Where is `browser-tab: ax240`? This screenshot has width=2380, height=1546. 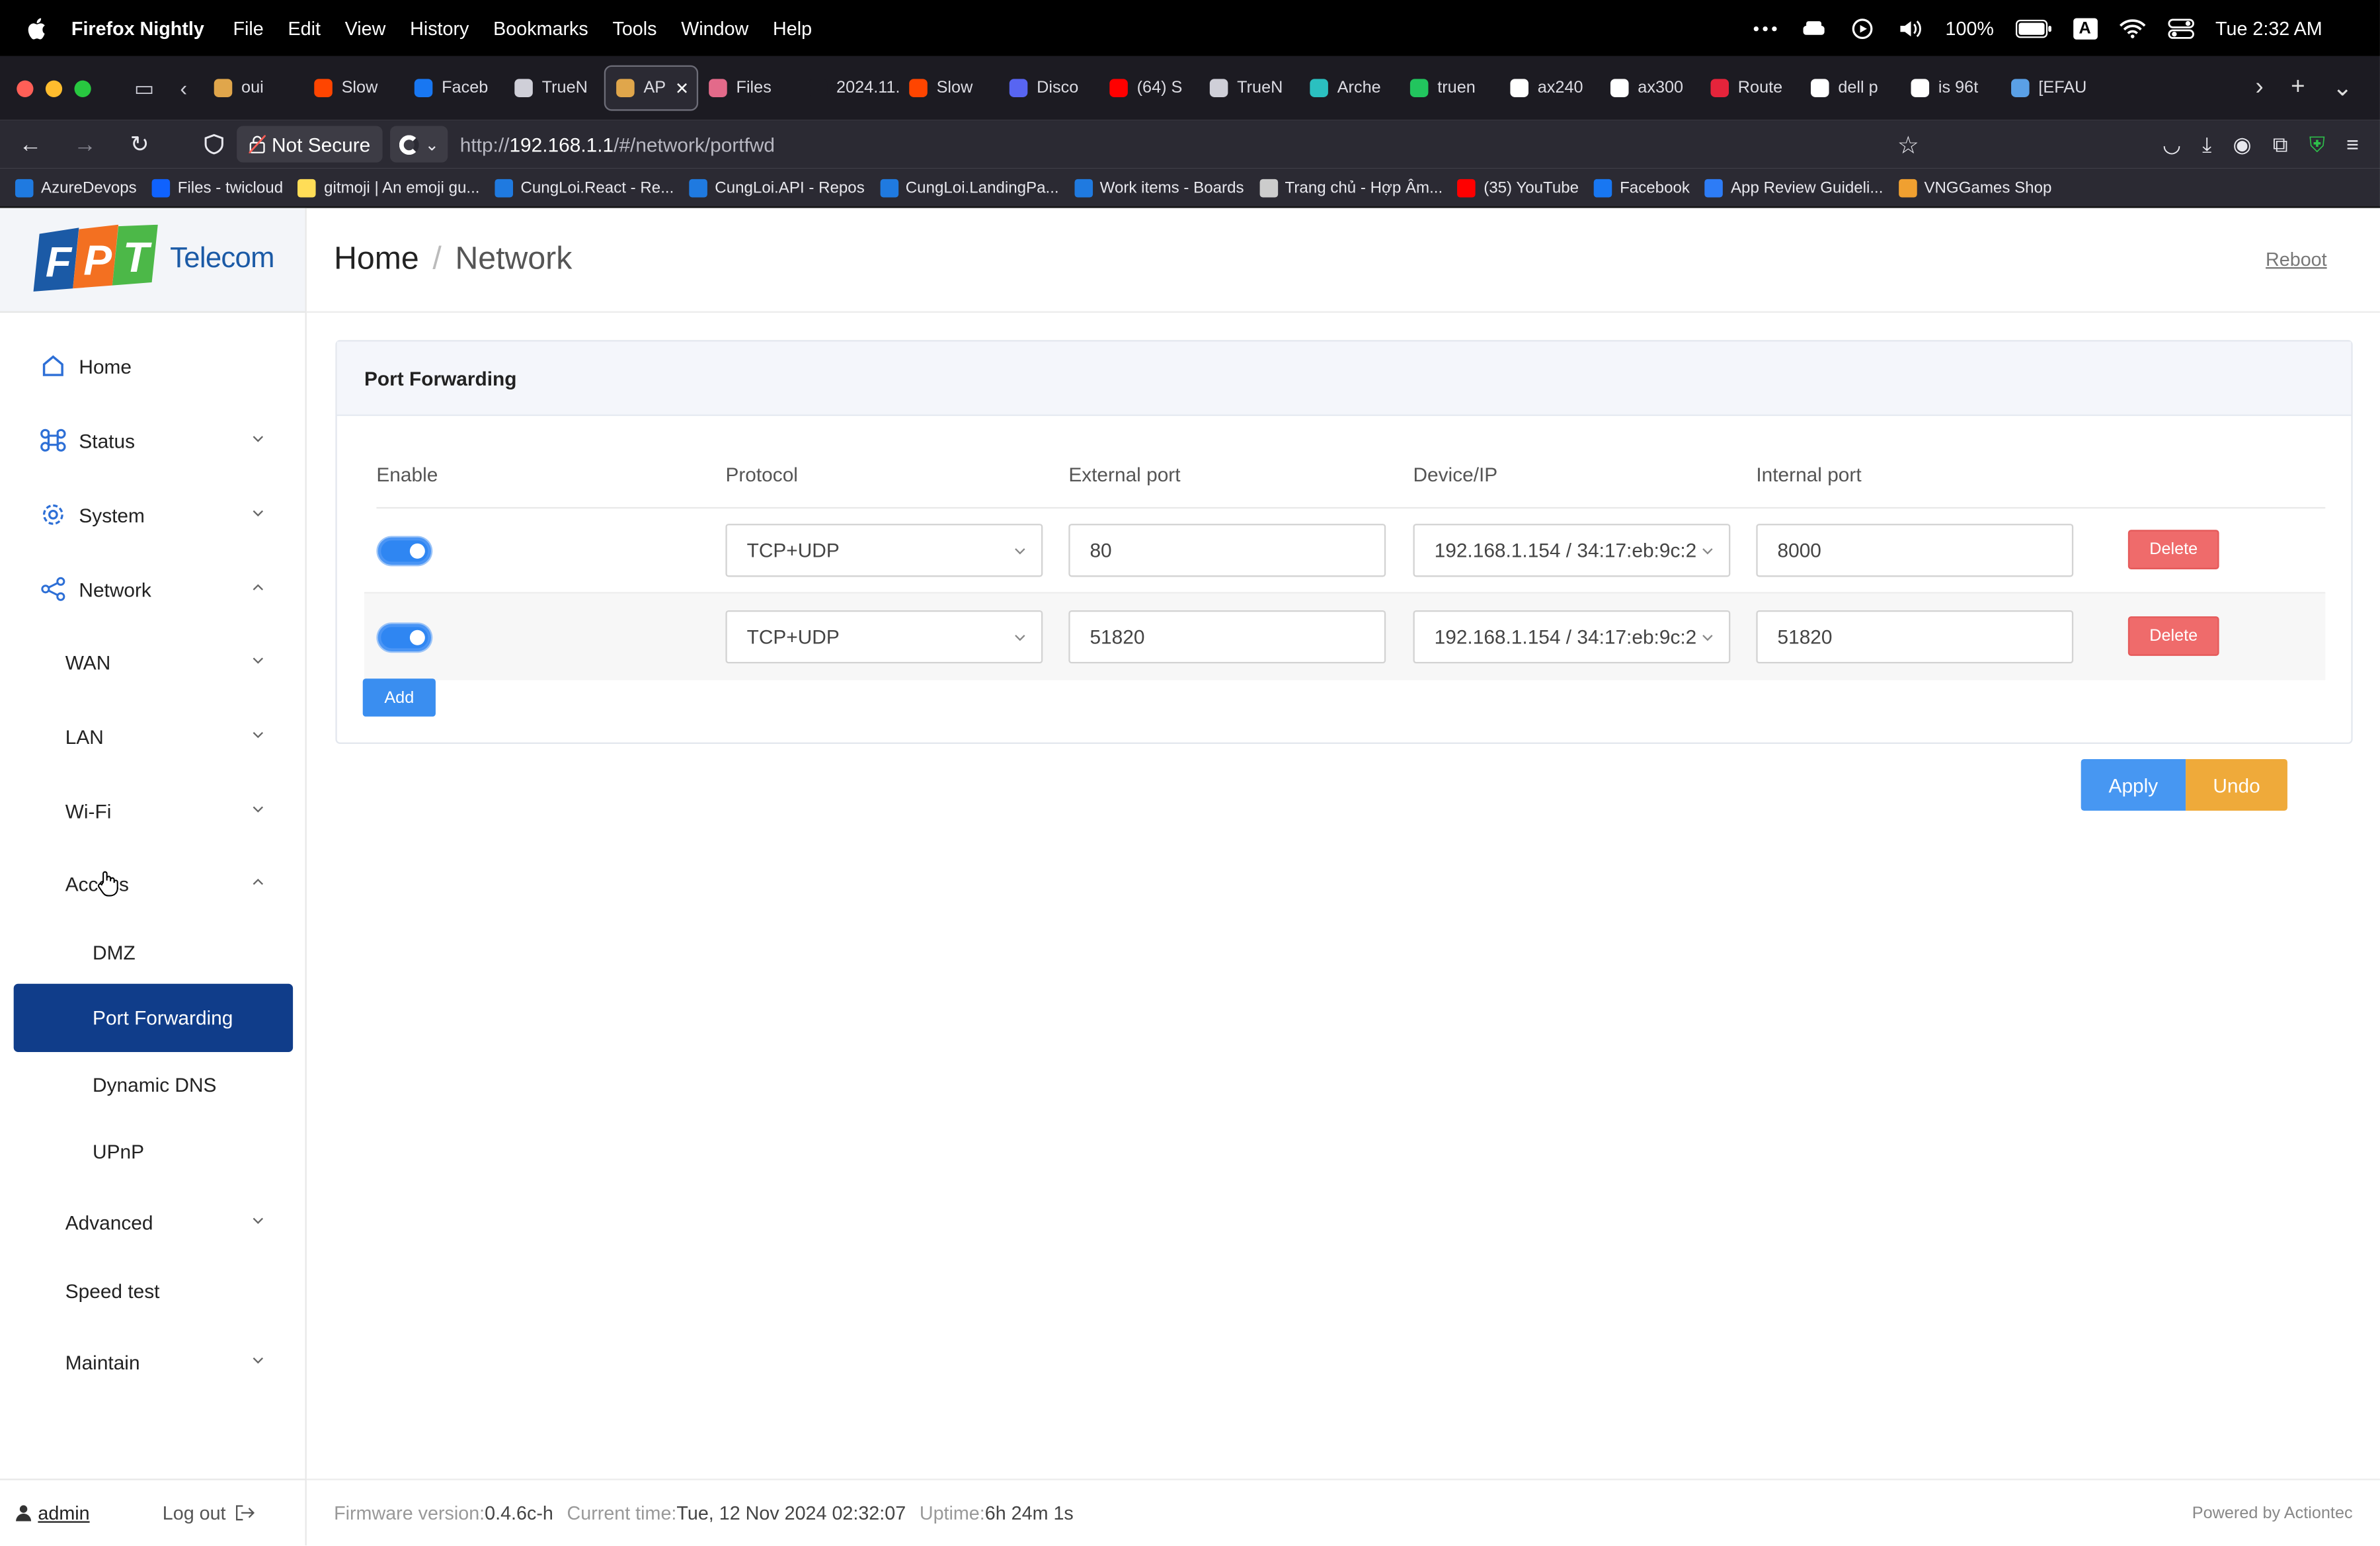 browser-tab: ax240 is located at coordinates (1549, 88).